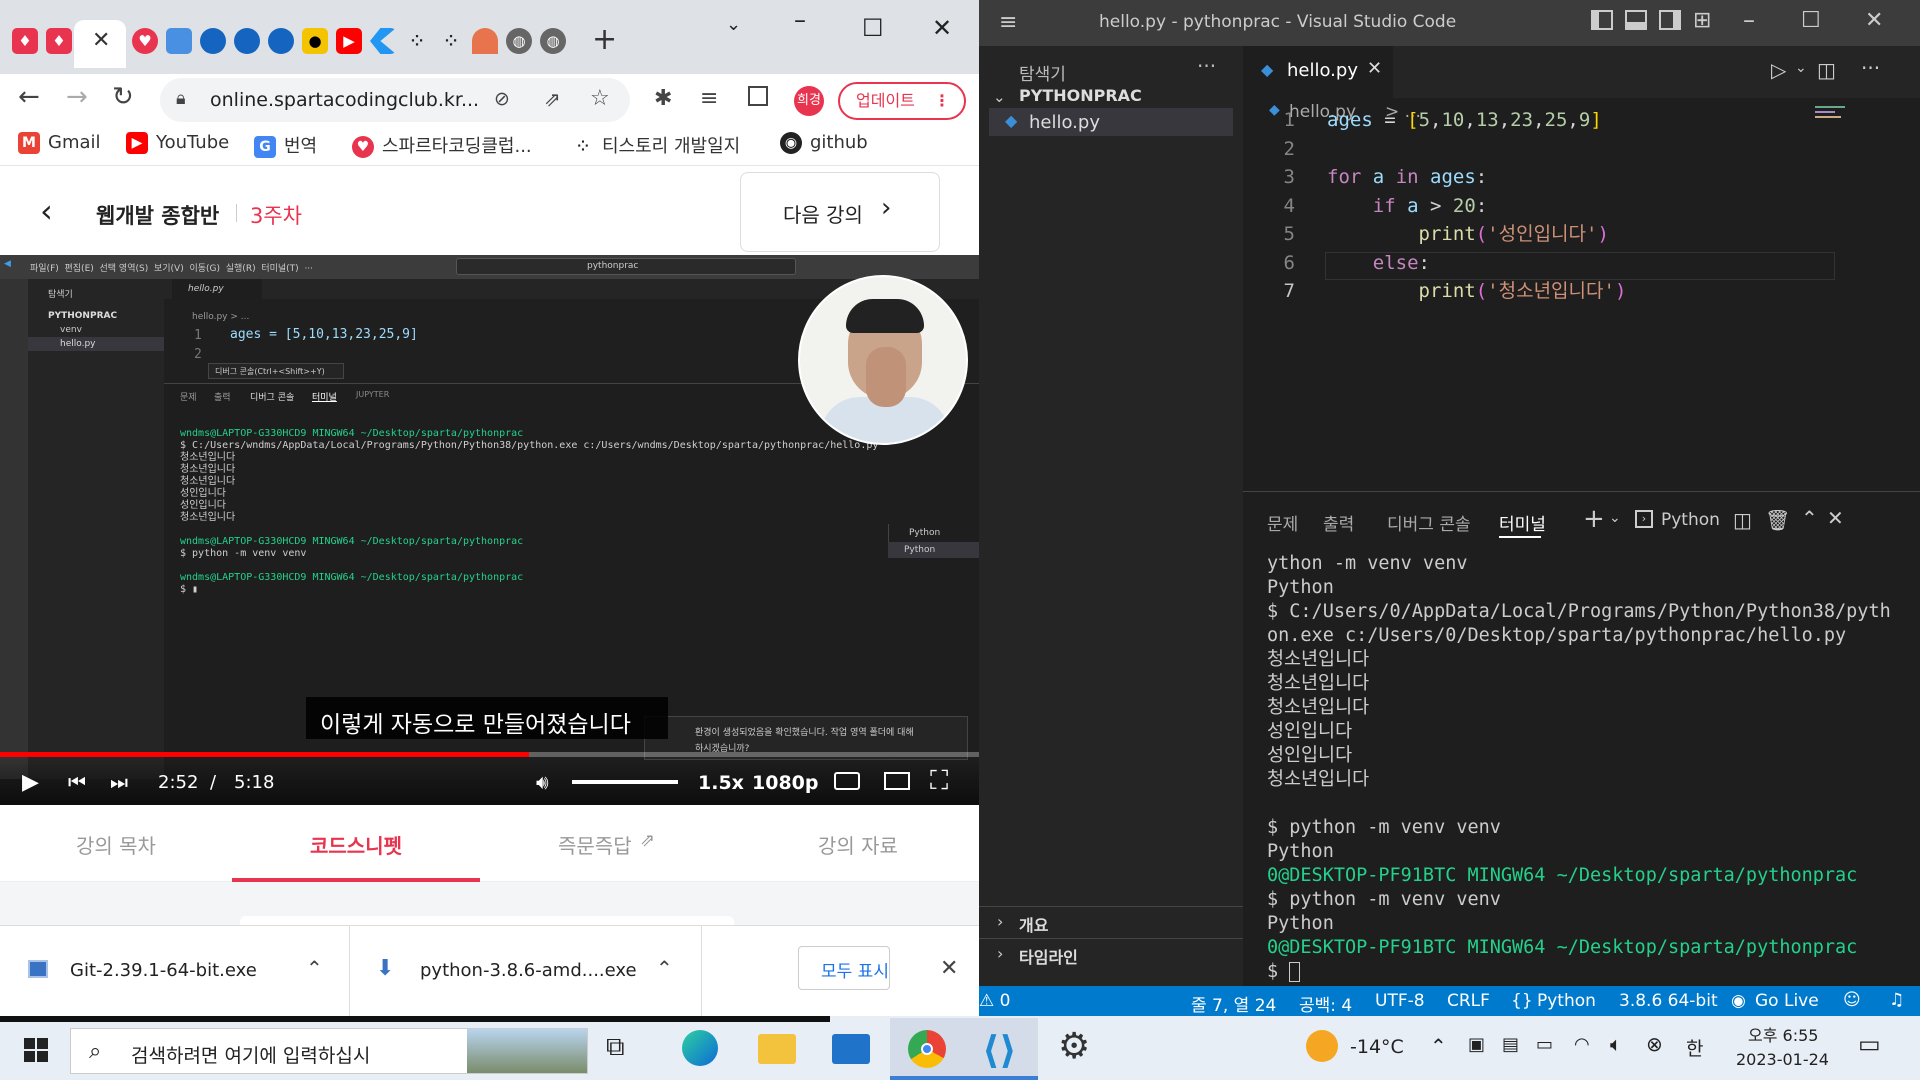 The image size is (1920, 1080). I want to click on clock-time: 오후 6:55, so click(1783, 1034).